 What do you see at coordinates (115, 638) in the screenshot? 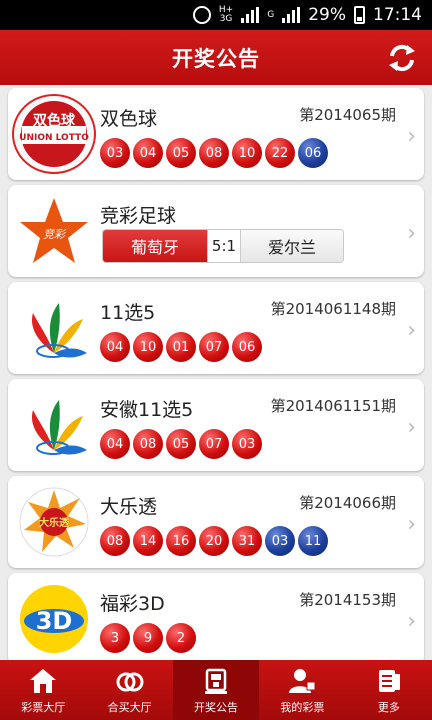
I see `red-ball: 3` at bounding box center [115, 638].